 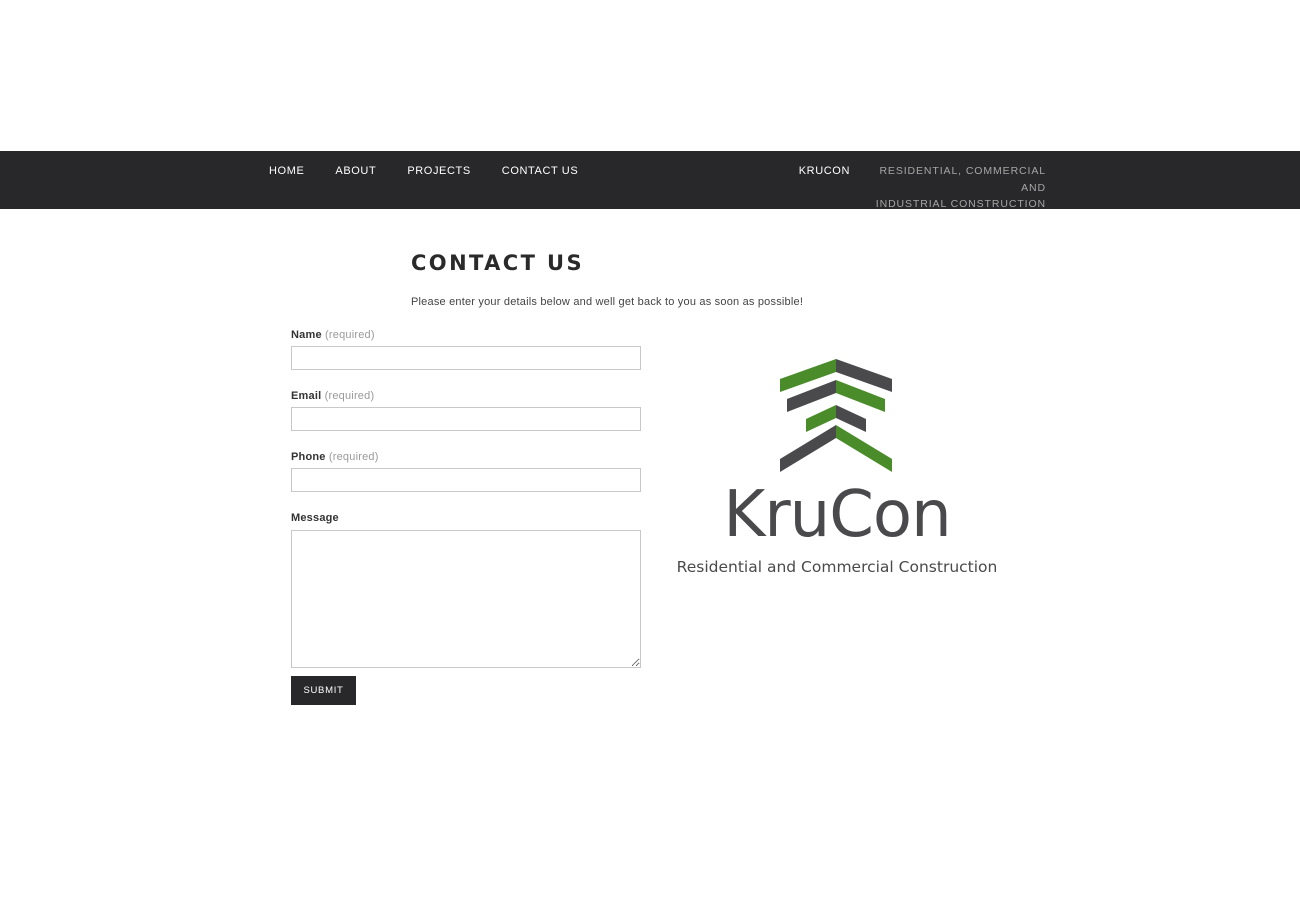 What do you see at coordinates (836, 415) in the screenshot?
I see `chevron-stack-logo-icon` at bounding box center [836, 415].